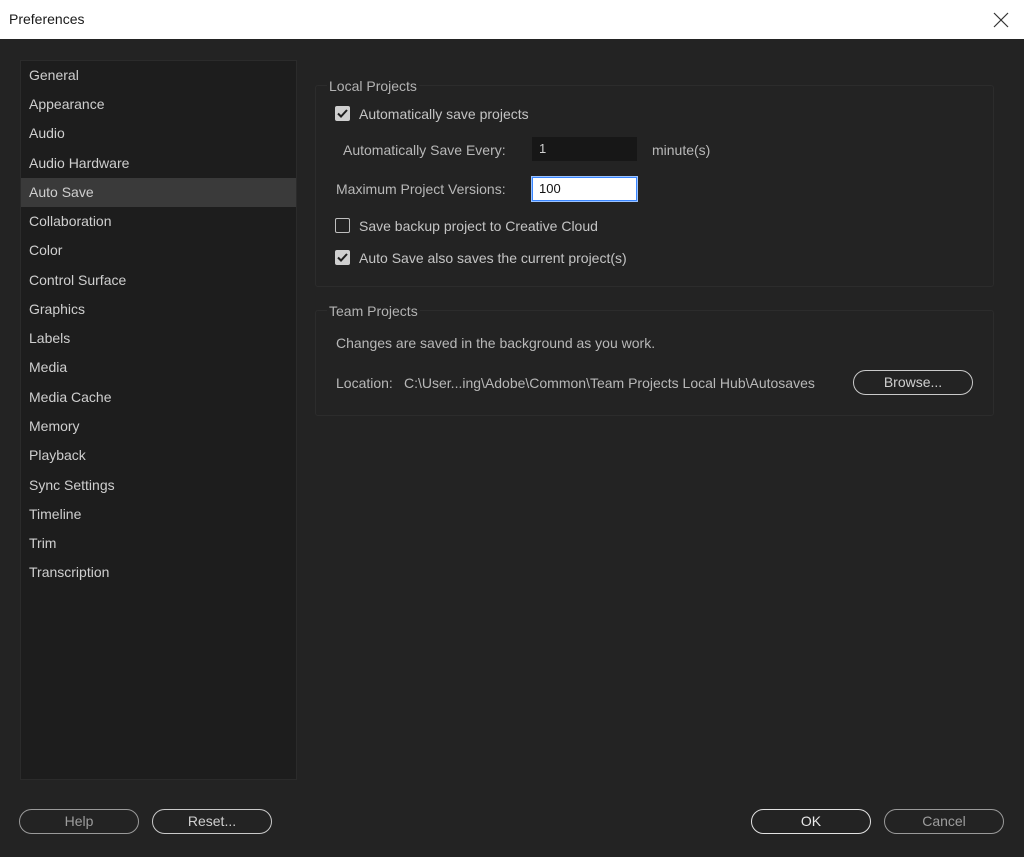 The height and width of the screenshot is (857, 1024). What do you see at coordinates (478, 226) in the screenshot?
I see `backup-label: Save backup project to Creative Cloud` at bounding box center [478, 226].